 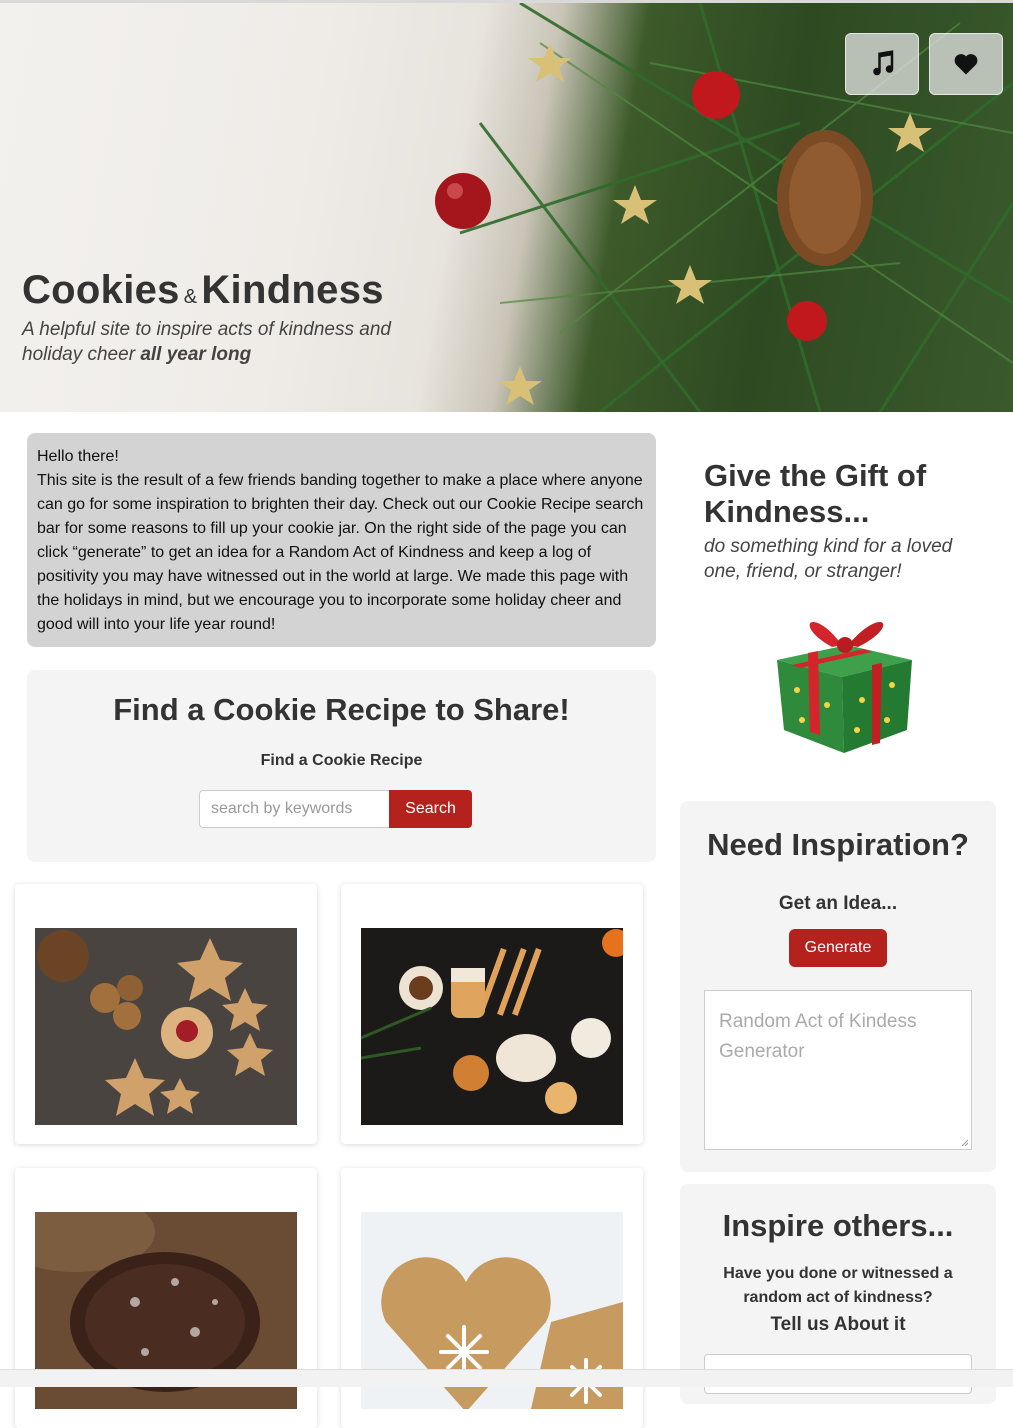 I want to click on recipe-search-form: Search, so click(x=335, y=809).